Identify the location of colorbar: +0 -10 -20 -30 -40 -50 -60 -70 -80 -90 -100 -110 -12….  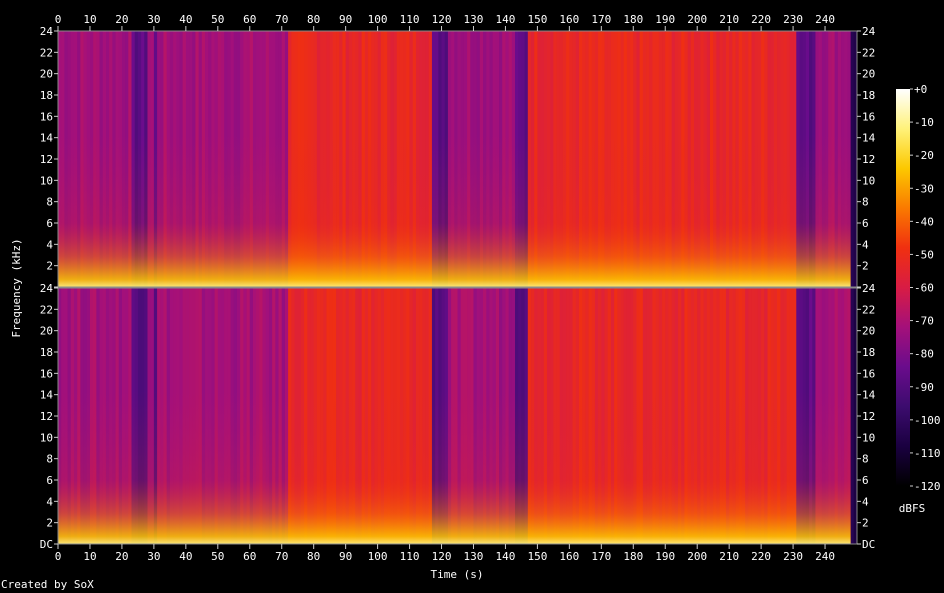
(918, 288).